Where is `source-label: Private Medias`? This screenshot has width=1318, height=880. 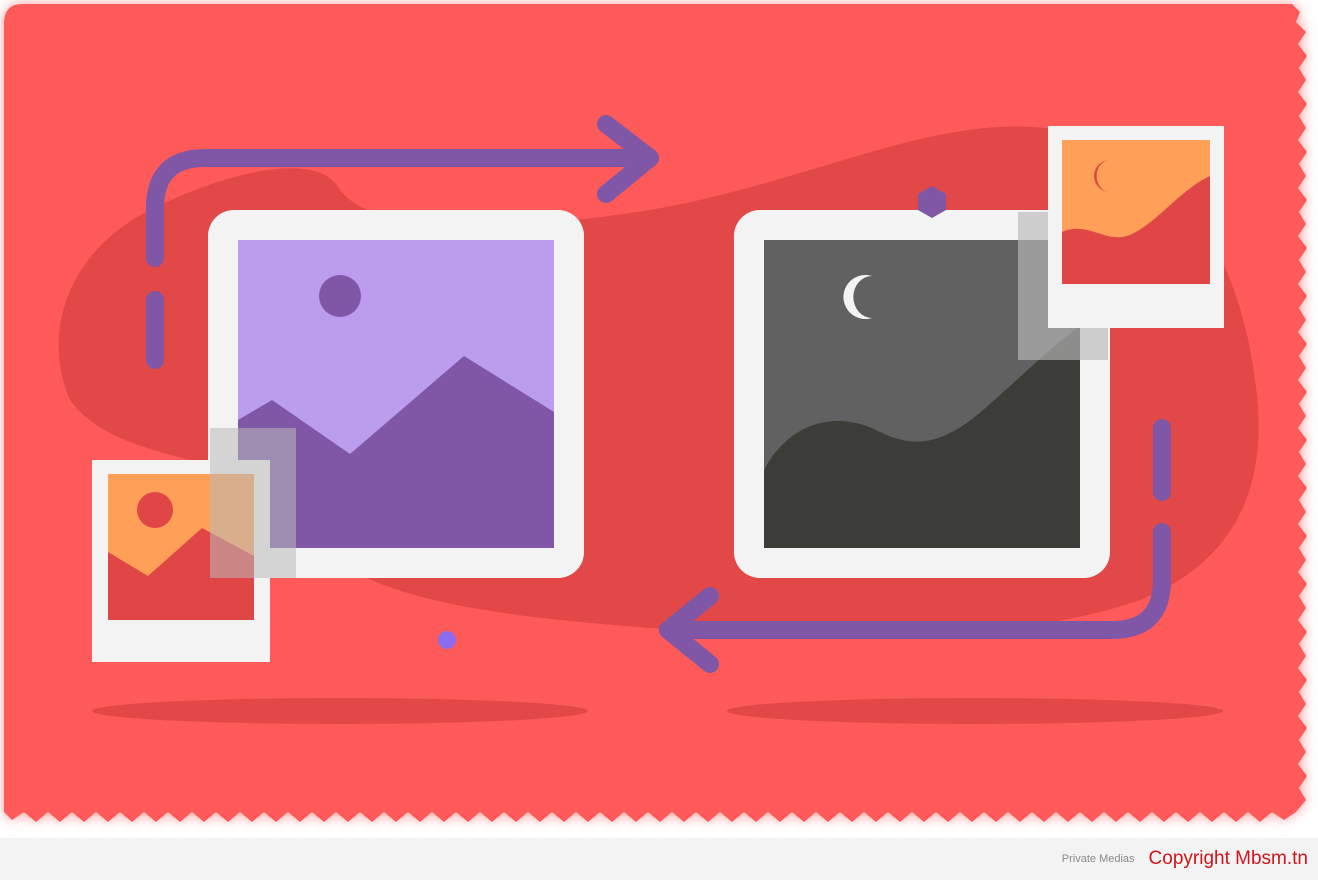
source-label: Private Medias is located at coordinates (1098, 859).